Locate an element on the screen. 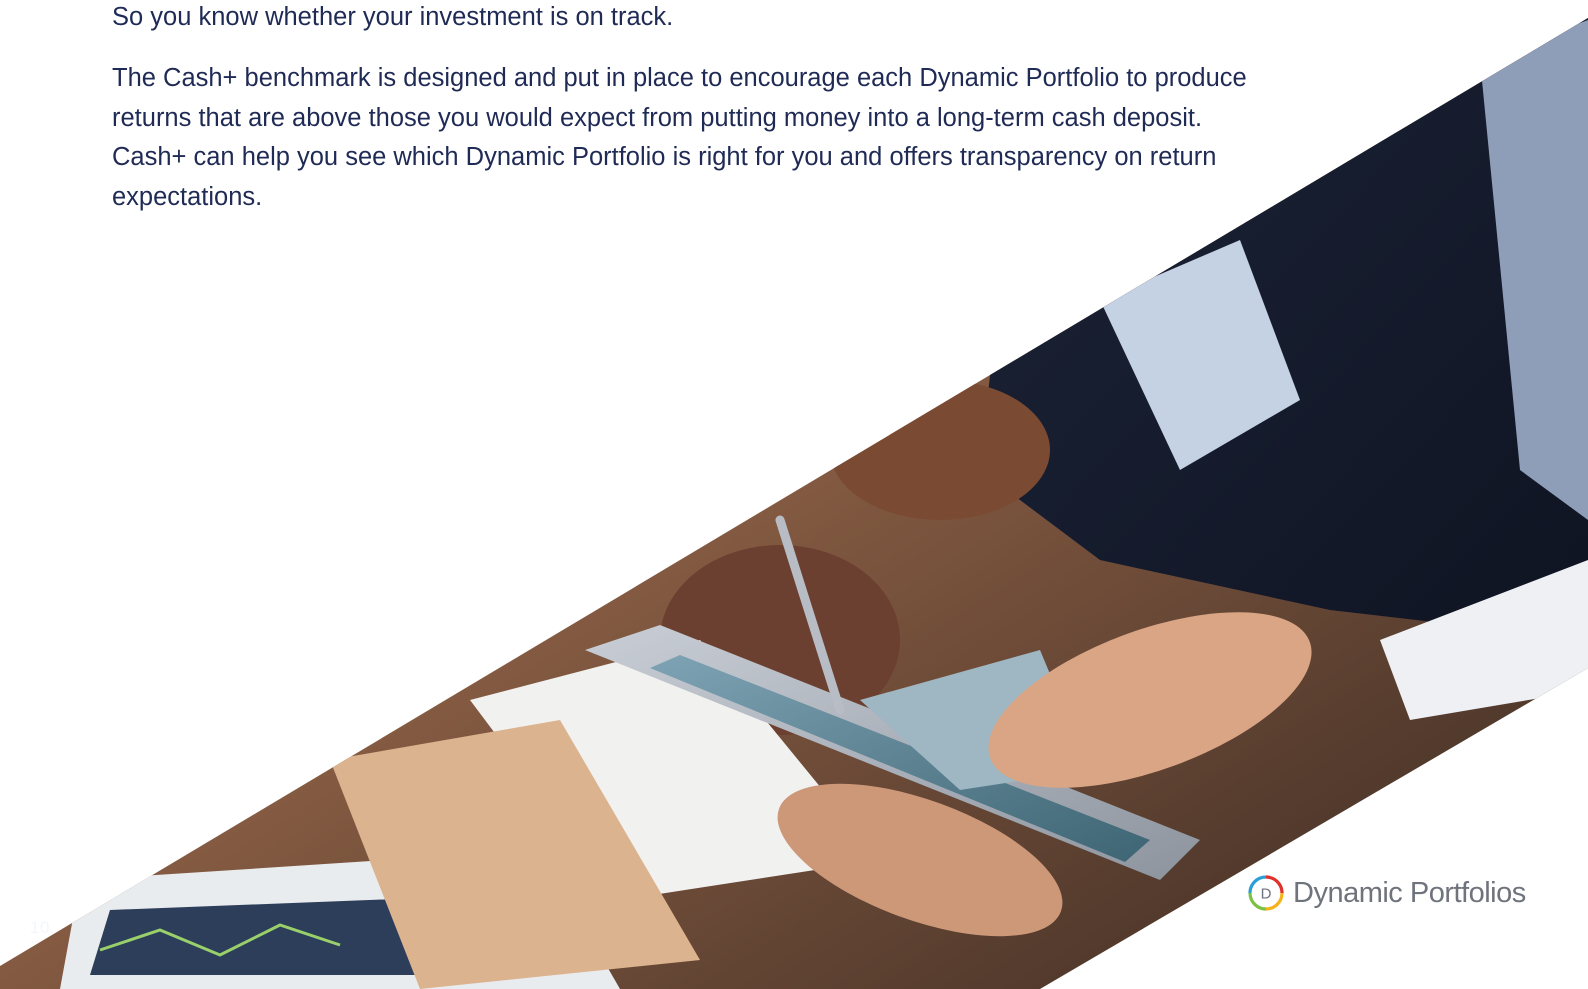 The width and height of the screenshot is (1588, 989). svg-text: D is located at coordinates (1266, 894).